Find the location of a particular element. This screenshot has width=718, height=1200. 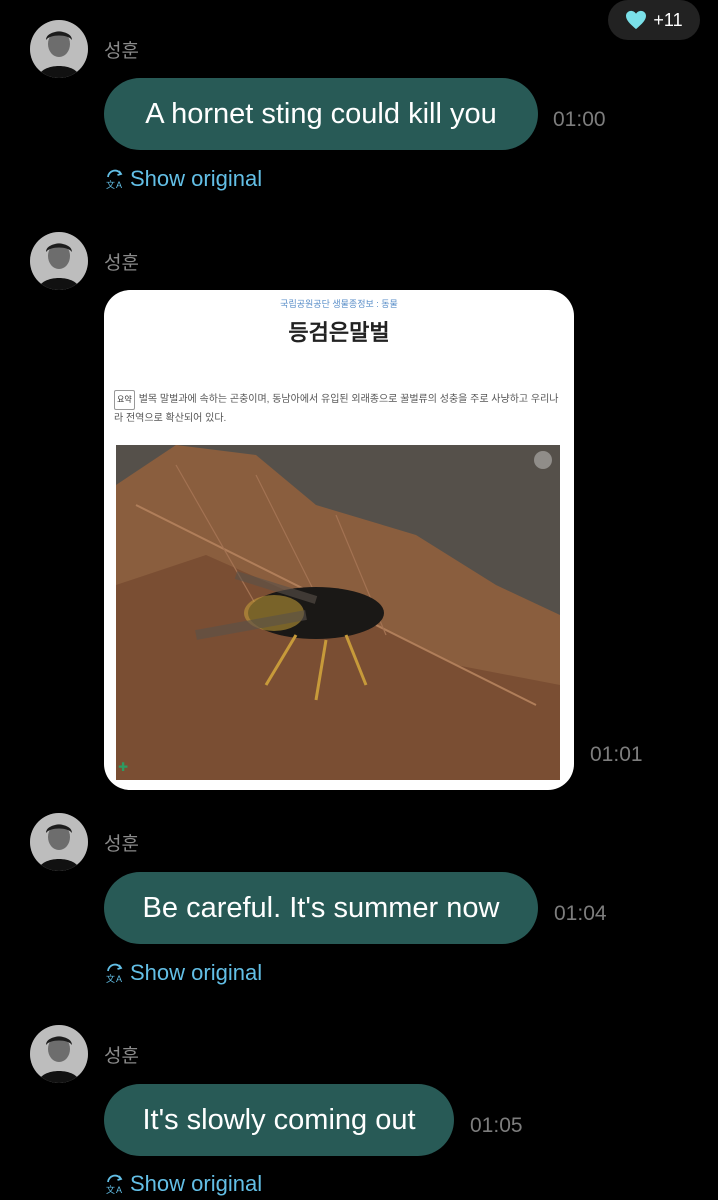

message-time: 01:05 is located at coordinates (496, 1125).